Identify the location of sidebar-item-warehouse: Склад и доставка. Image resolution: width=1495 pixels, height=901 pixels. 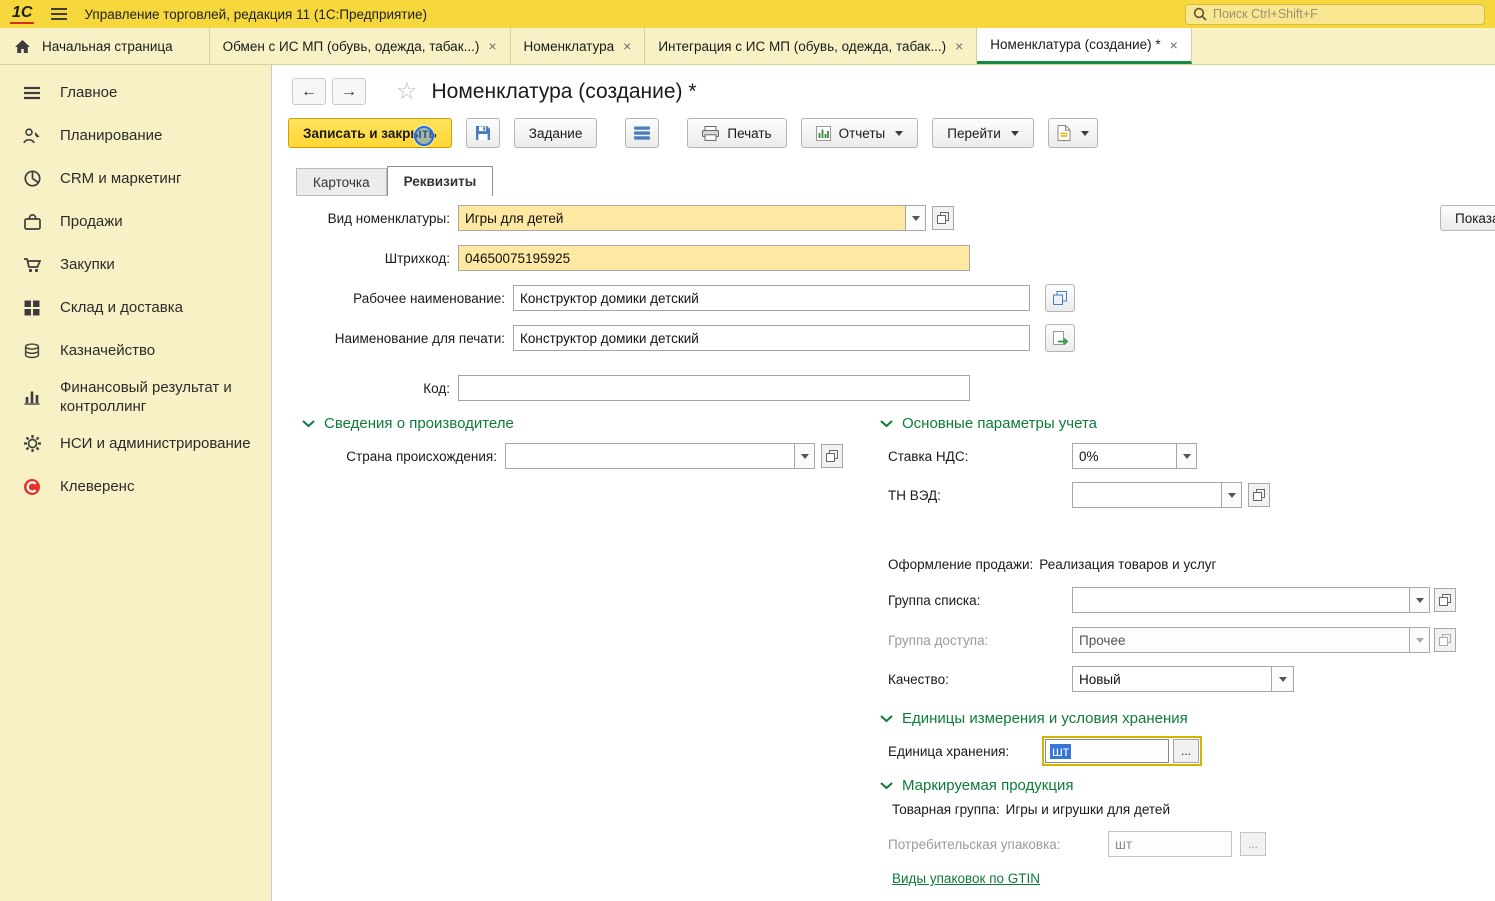
(135, 307).